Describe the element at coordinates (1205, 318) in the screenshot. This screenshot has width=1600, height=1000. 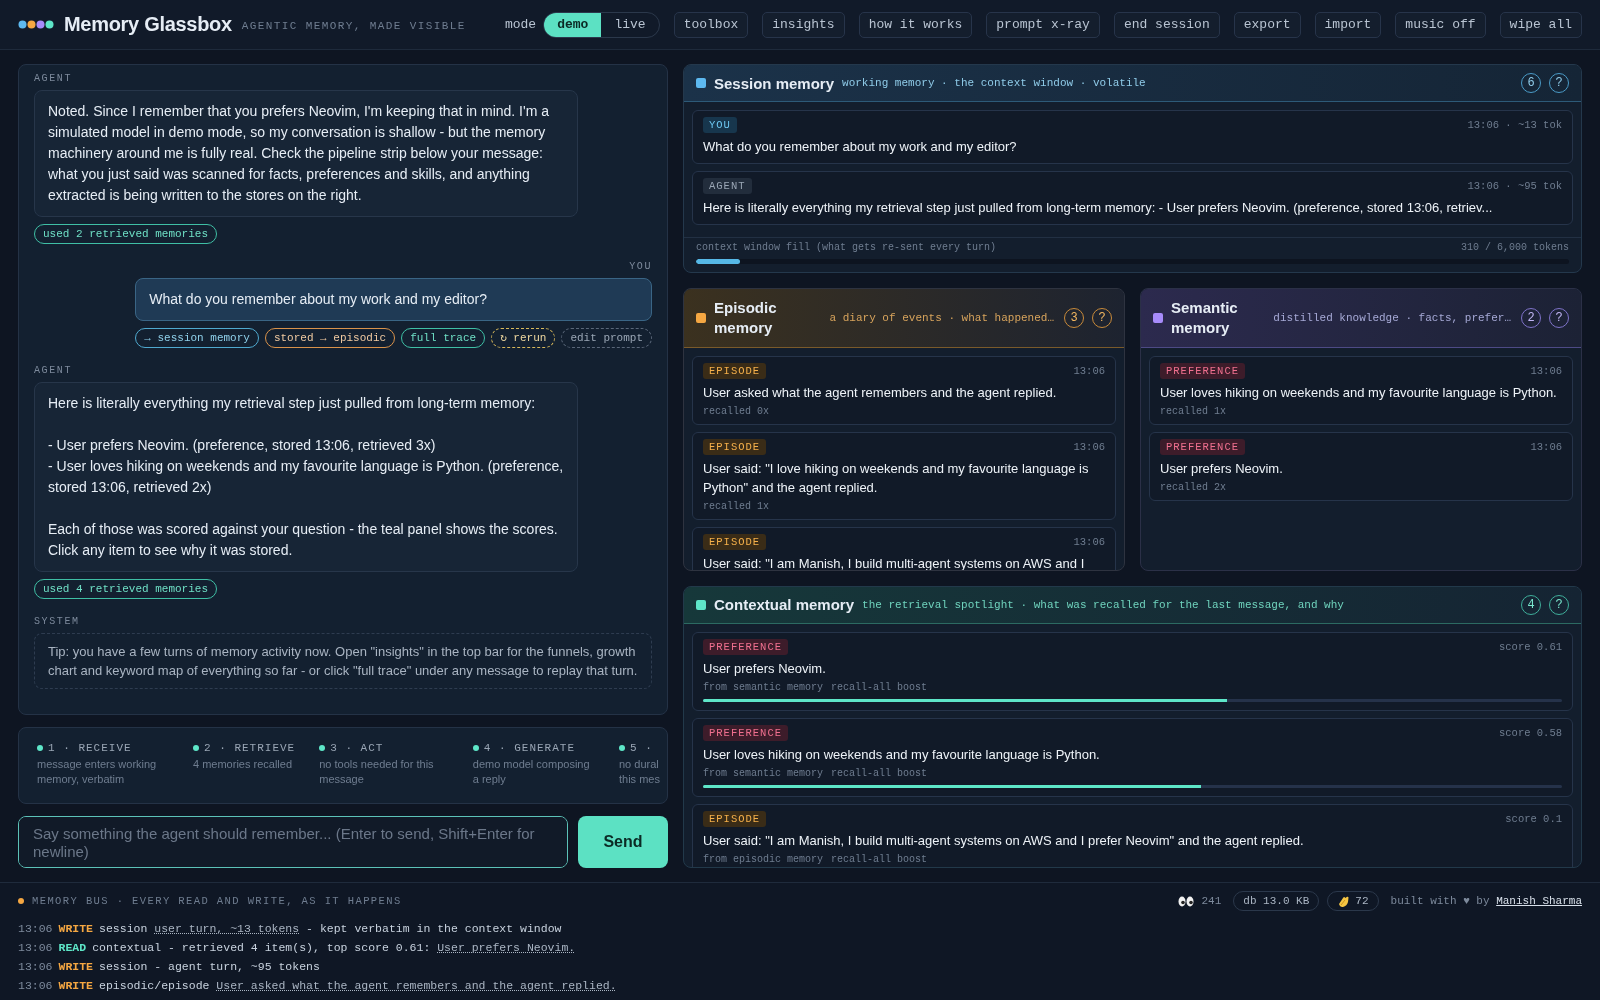
I see `panel-title: Semantic memory` at that location.